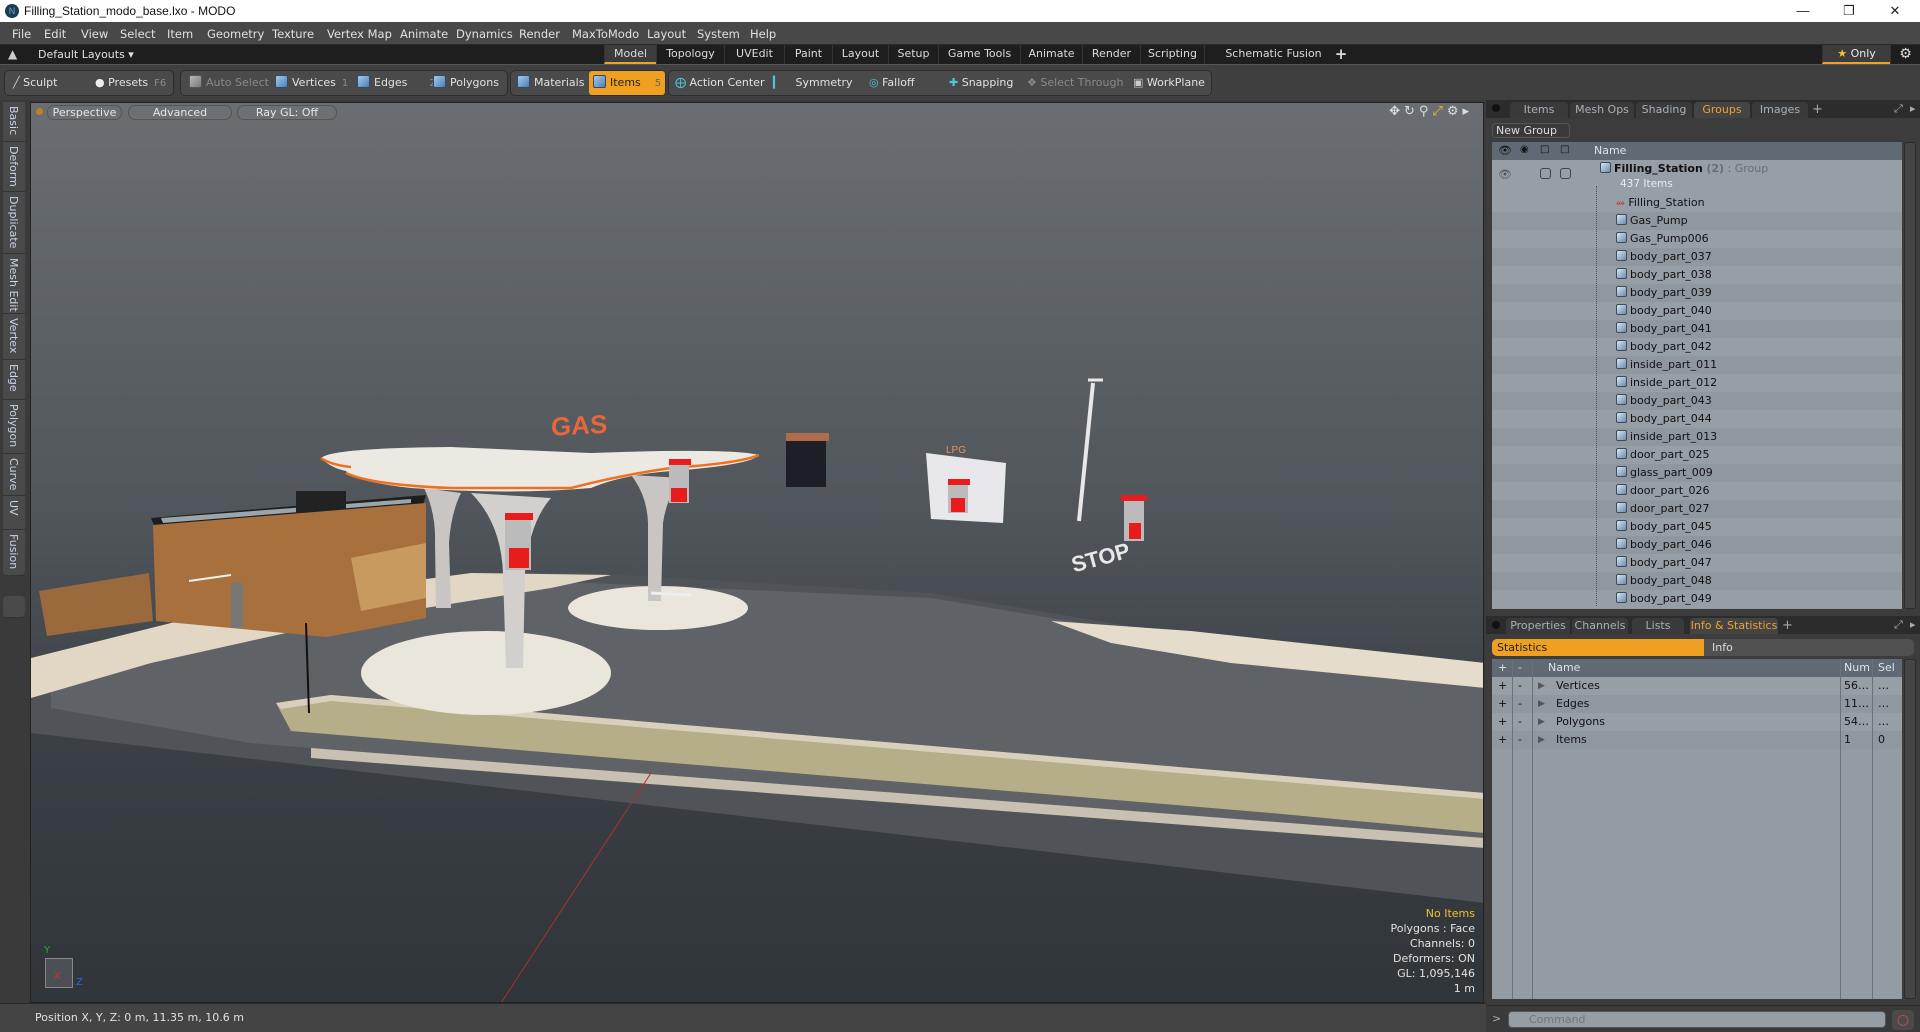  Describe the element at coordinates (55, 34) in the screenshot. I see `menu-edit: Edit` at that location.